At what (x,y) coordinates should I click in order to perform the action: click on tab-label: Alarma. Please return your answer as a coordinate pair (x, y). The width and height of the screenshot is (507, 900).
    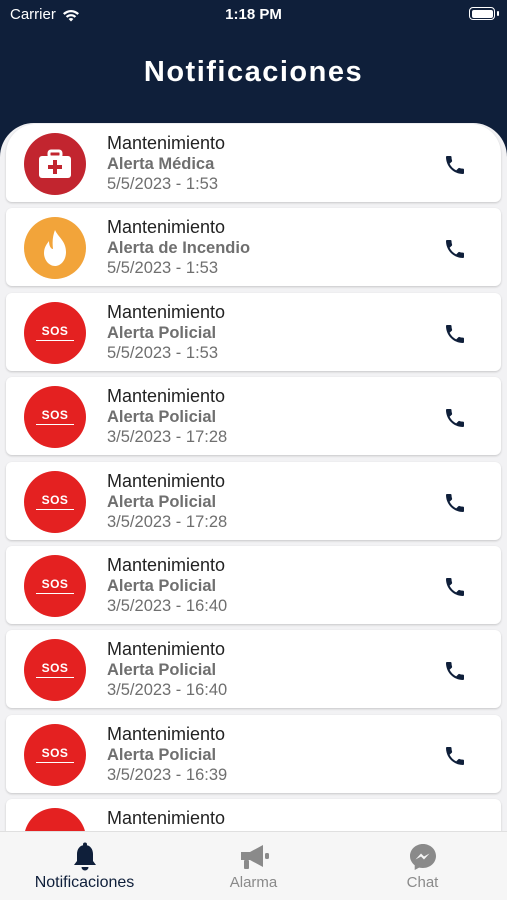
    Looking at the image, I should click on (253, 882).